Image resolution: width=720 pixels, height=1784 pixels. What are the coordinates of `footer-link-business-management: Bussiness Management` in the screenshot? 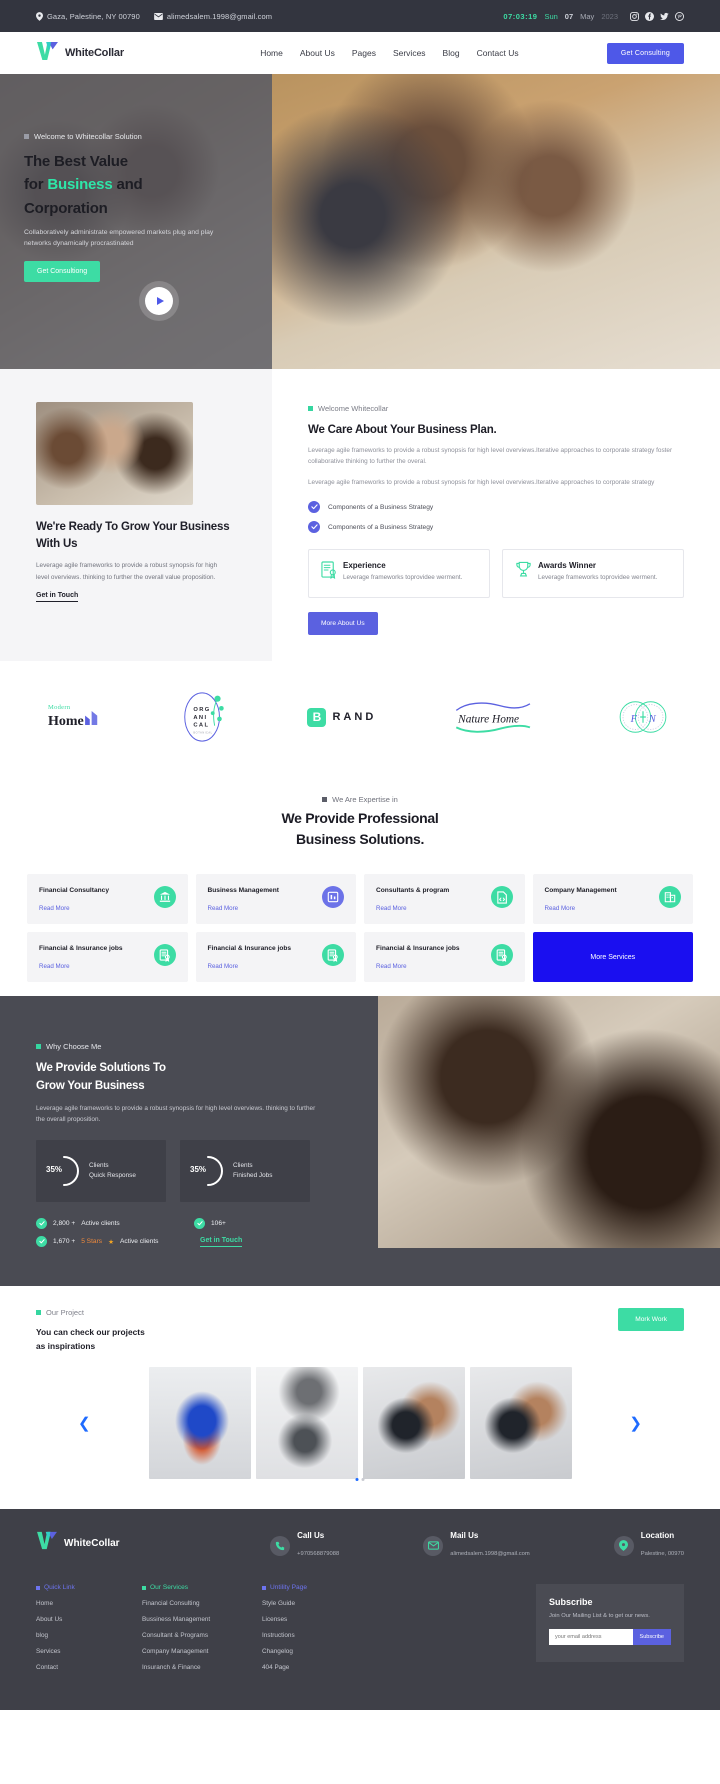 It's located at (202, 1619).